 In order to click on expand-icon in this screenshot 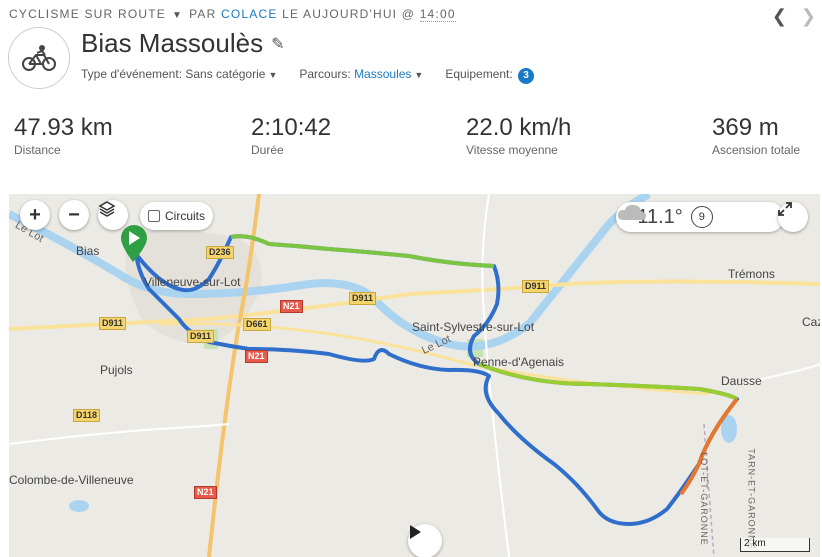, I will do `click(785, 209)`.